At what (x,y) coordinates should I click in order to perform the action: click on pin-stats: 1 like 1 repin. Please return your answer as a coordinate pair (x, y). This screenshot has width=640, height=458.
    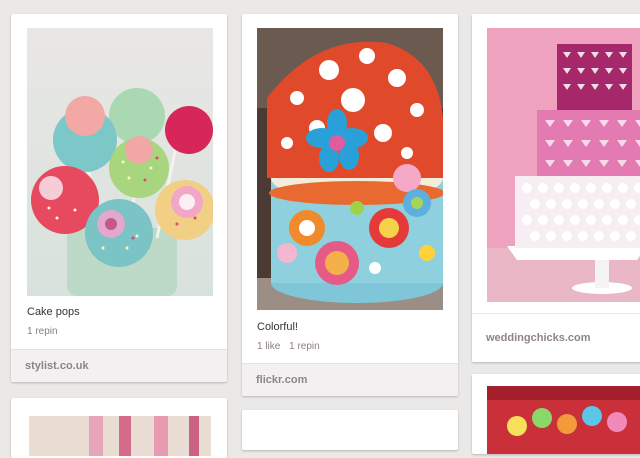
    Looking at the image, I should click on (291, 346).